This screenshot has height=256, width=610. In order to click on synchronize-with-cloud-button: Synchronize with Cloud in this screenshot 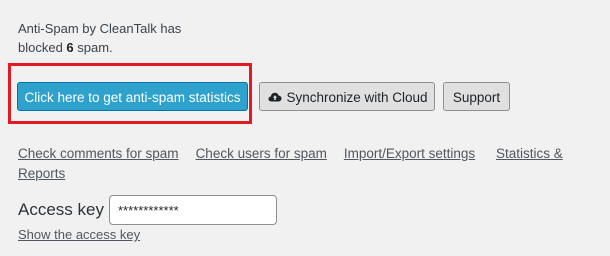, I will do `click(347, 96)`.